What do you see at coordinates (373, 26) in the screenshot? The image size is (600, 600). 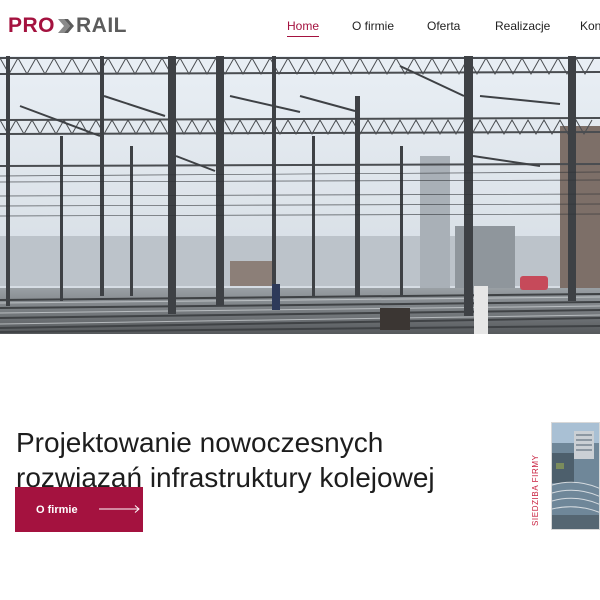 I see `nav-item-o-firmie: O firmie` at bounding box center [373, 26].